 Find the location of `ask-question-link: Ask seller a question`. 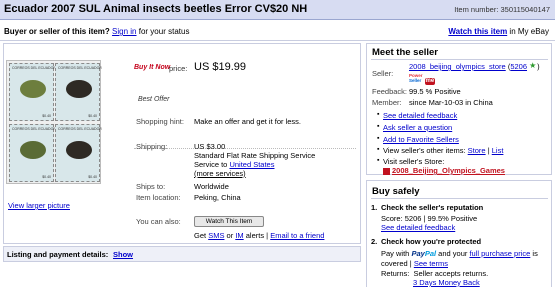

ask-question-link: Ask seller a question is located at coordinates (414, 127).